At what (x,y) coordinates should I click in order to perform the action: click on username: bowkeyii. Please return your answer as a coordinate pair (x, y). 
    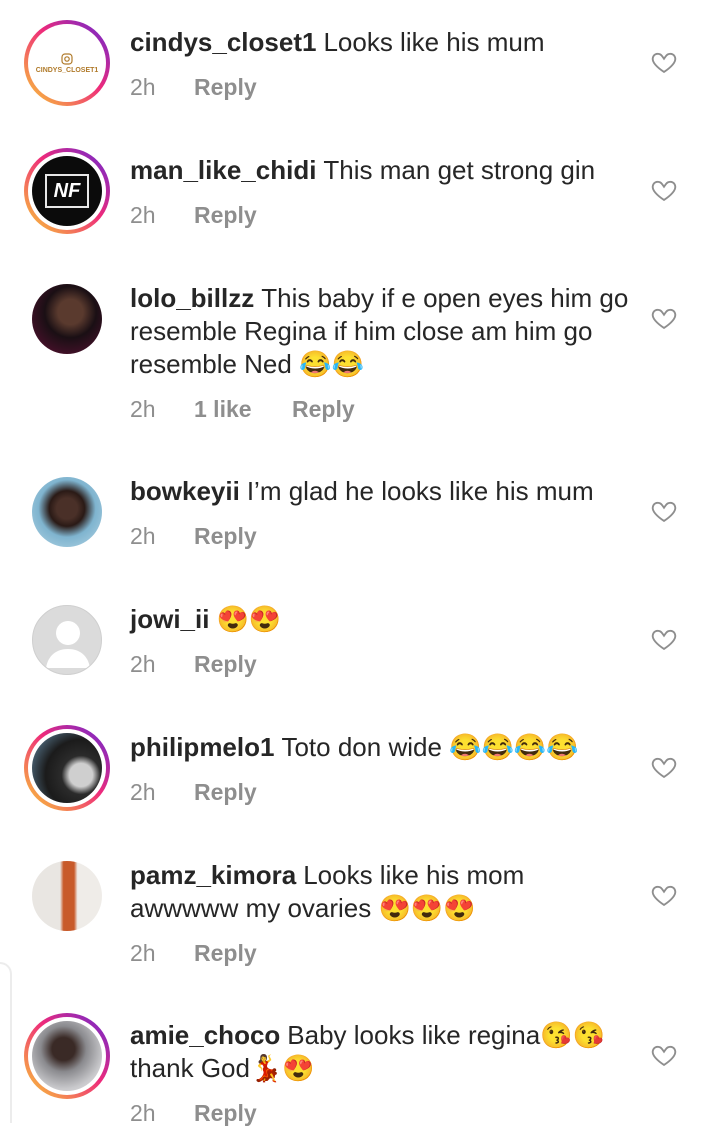
    Looking at the image, I should click on (185, 491).